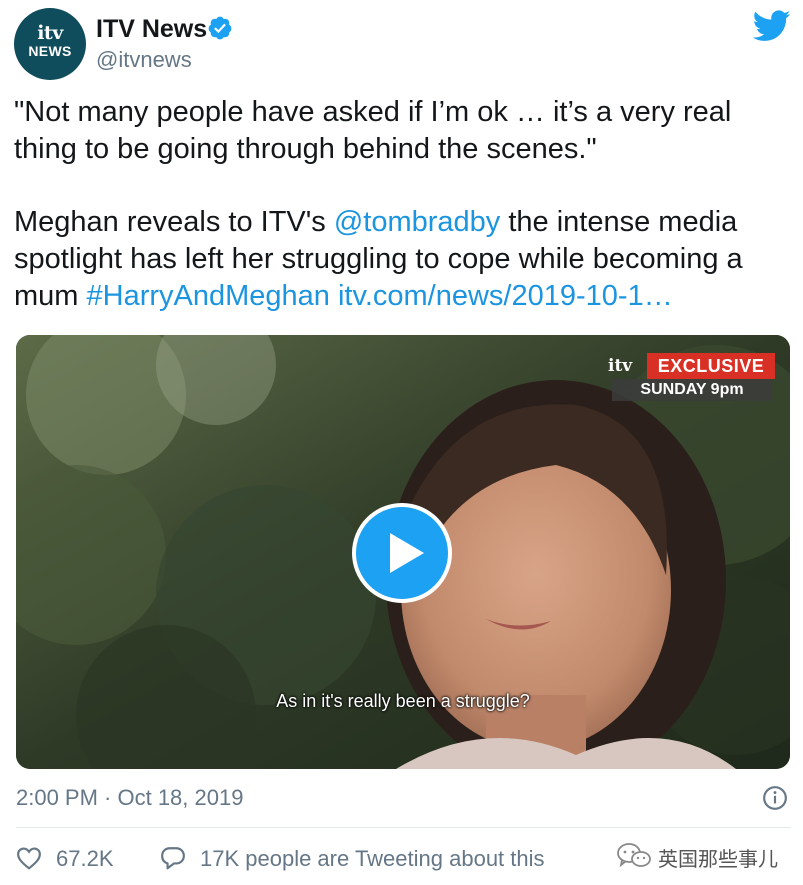 This screenshot has width=803, height=885. I want to click on info-icon, so click(775, 798).